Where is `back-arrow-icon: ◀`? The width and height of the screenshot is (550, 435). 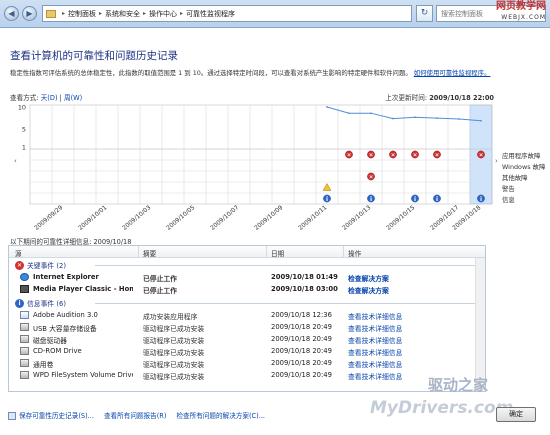 back-arrow-icon: ◀ is located at coordinates (11, 13).